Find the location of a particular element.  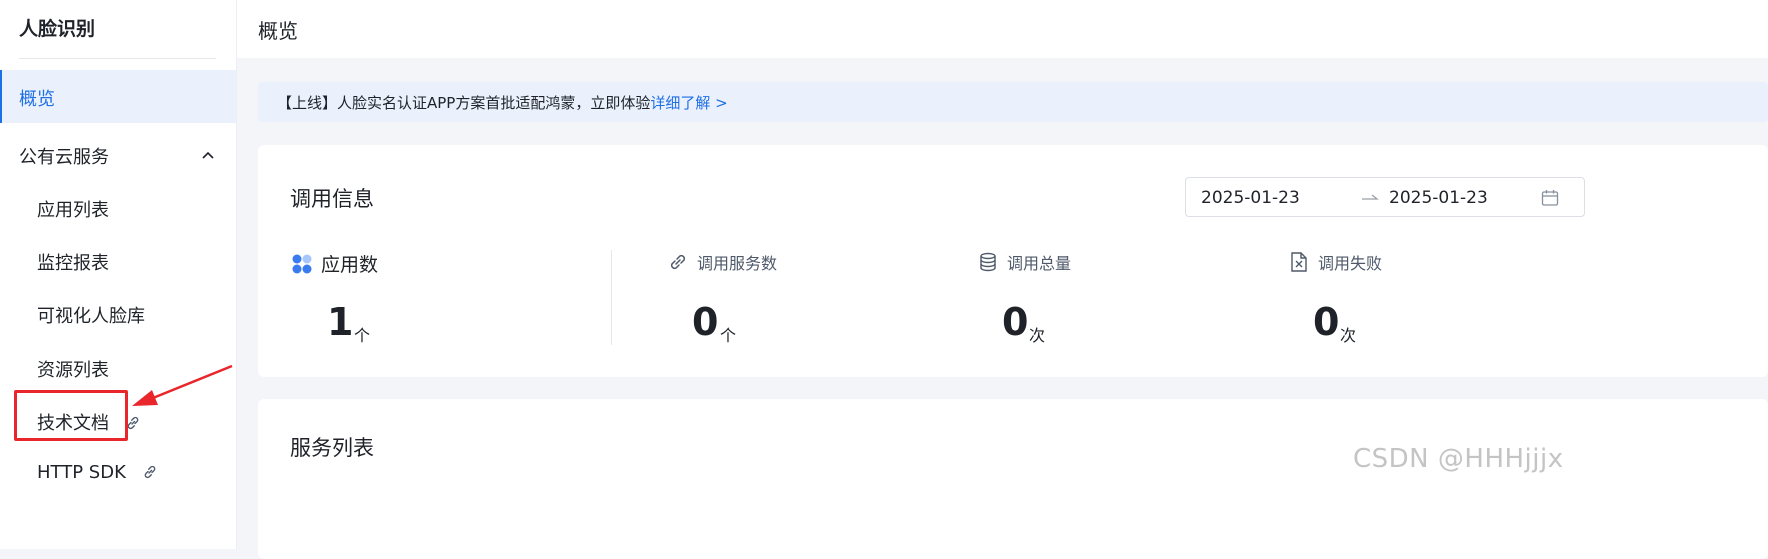

sidebar-group-public-cloud: 公有云服务 is located at coordinates (119, 157).